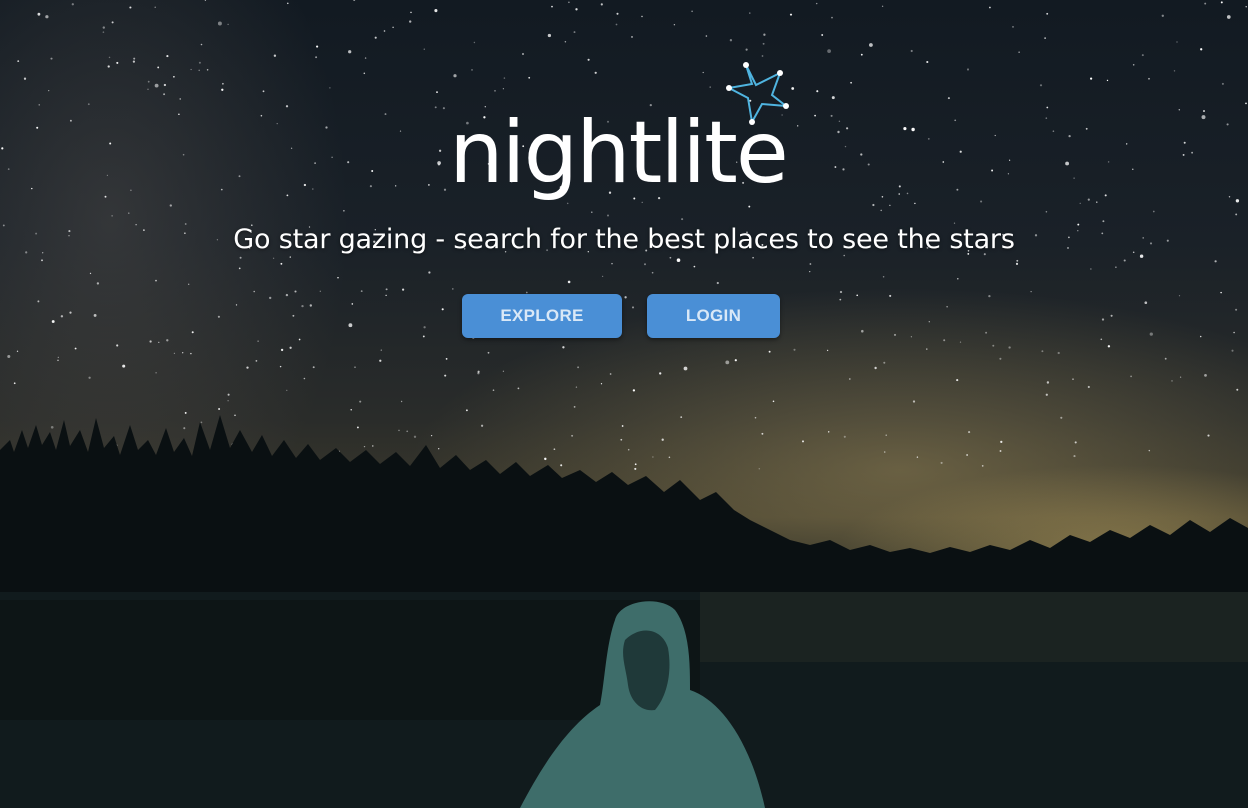  Describe the element at coordinates (618, 153) in the screenshot. I see `logo-wordmark: nightlite` at that location.